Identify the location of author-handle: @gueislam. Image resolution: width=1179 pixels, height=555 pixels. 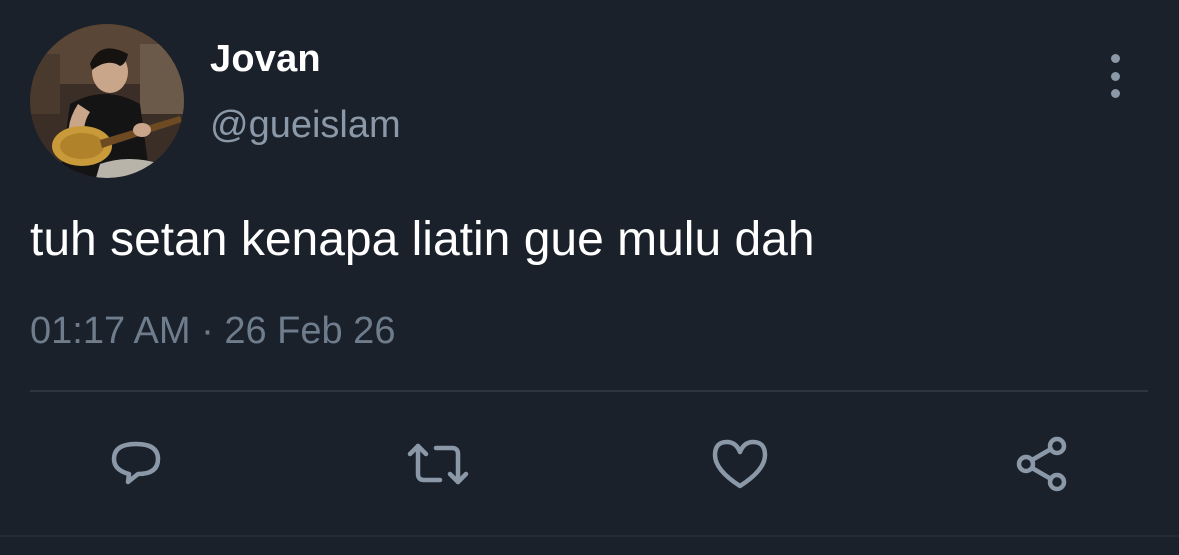
(305, 125).